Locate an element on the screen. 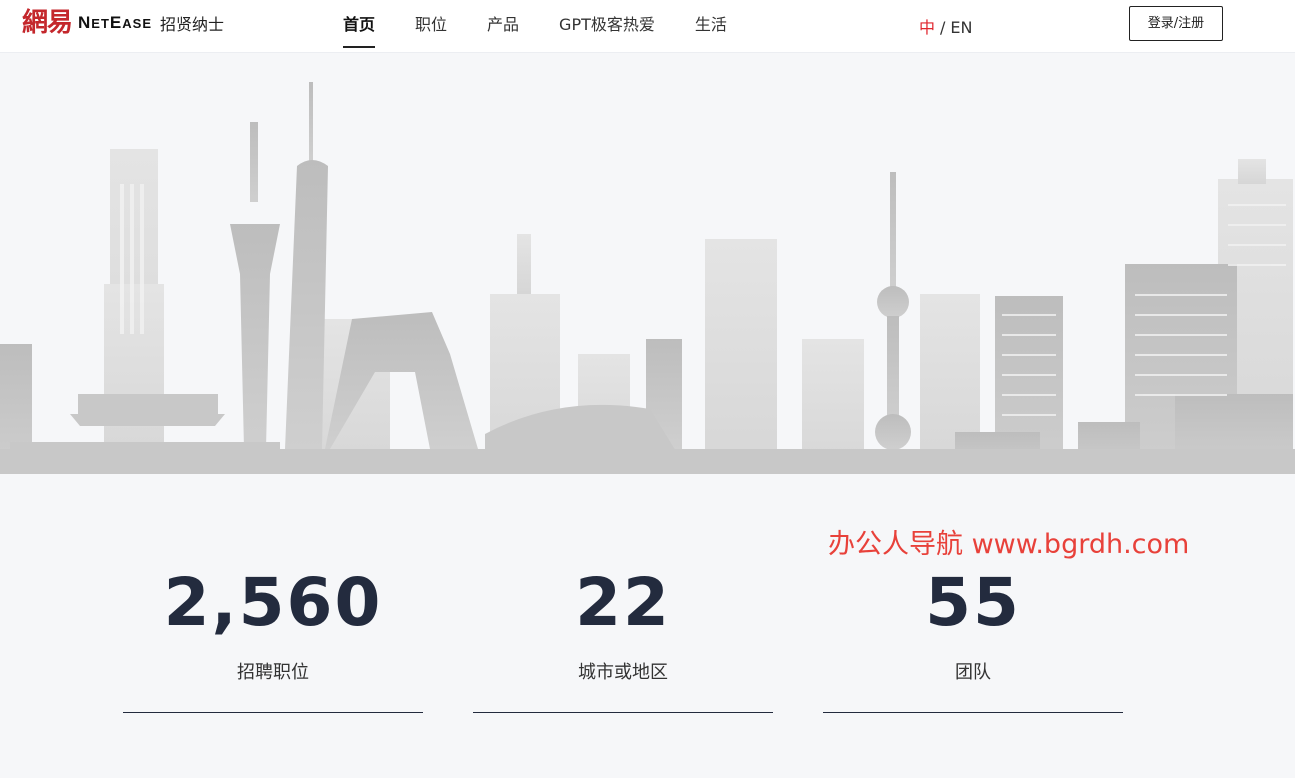  stat-value: 22 is located at coordinates (623, 602).